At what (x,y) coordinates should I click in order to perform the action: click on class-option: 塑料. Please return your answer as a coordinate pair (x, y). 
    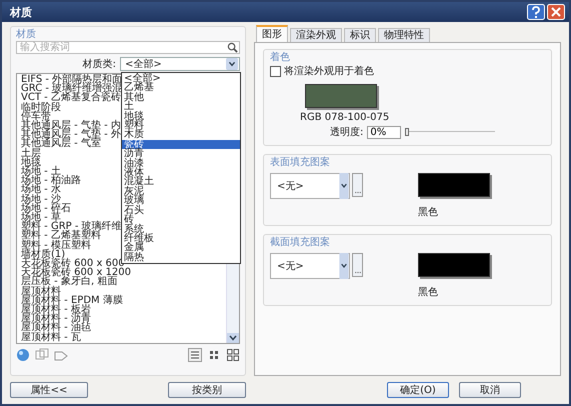
    Looking at the image, I should click on (181, 125).